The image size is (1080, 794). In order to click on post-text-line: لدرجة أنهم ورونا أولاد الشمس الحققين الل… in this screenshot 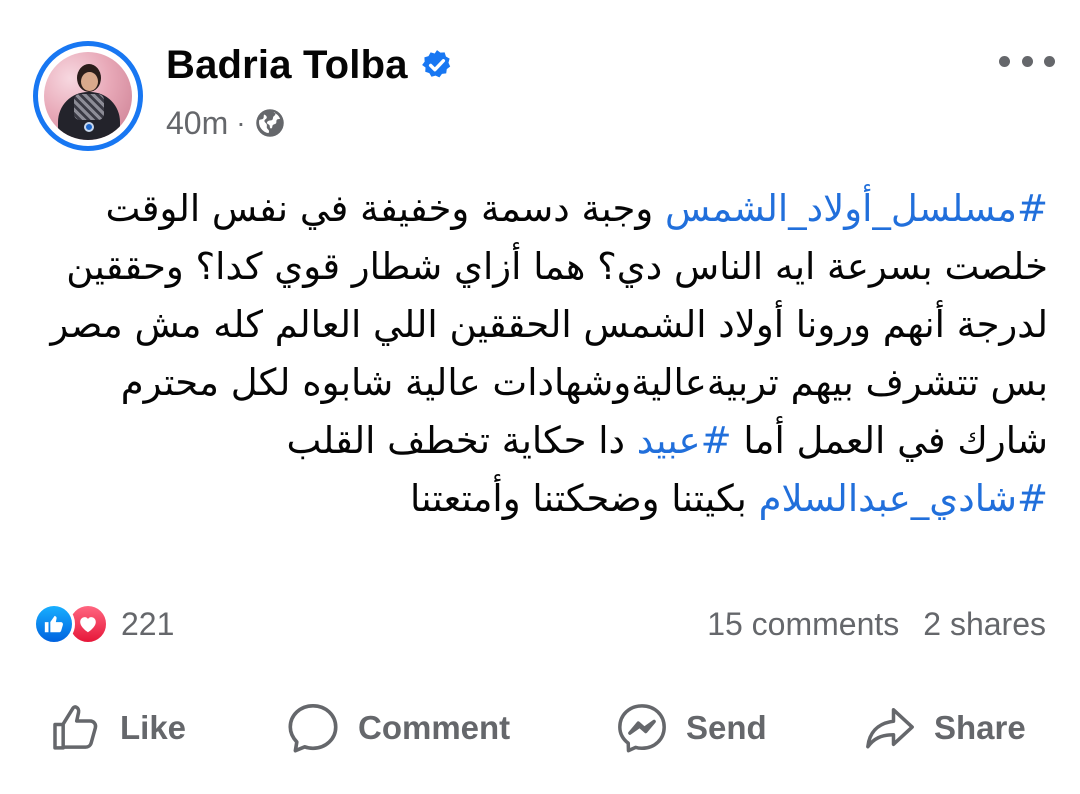, I will do `click(544, 325)`.